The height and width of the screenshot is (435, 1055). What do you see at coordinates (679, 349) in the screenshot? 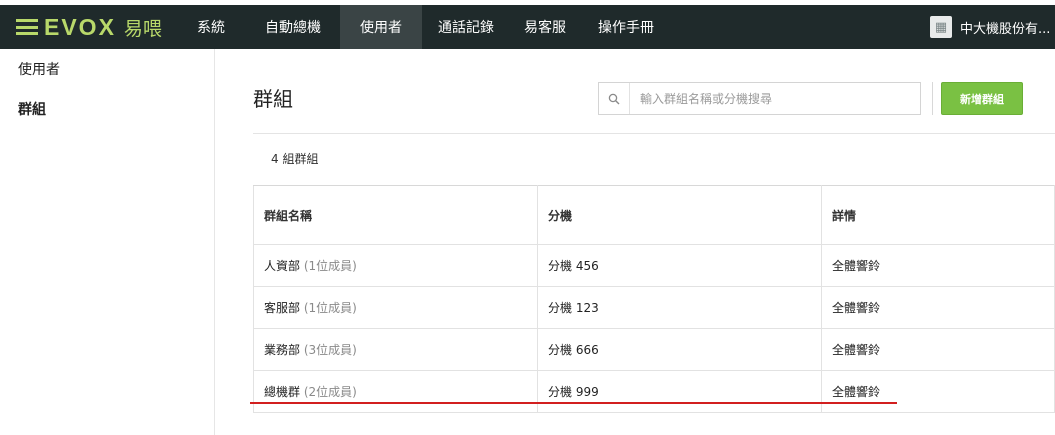
I see `extension-cell: 分機 666` at bounding box center [679, 349].